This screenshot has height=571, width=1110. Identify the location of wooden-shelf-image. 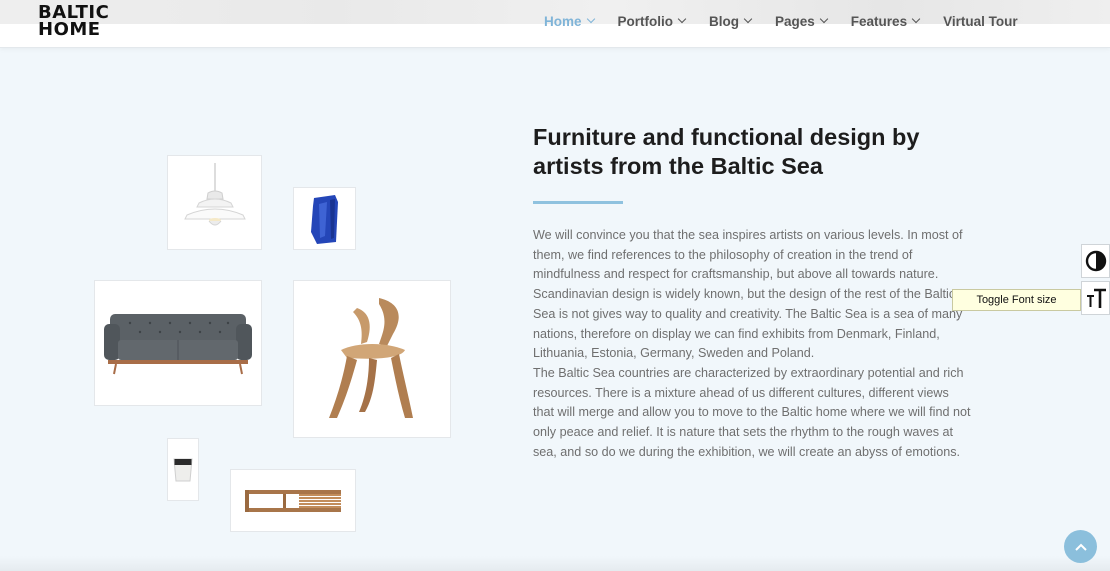
(293, 500).